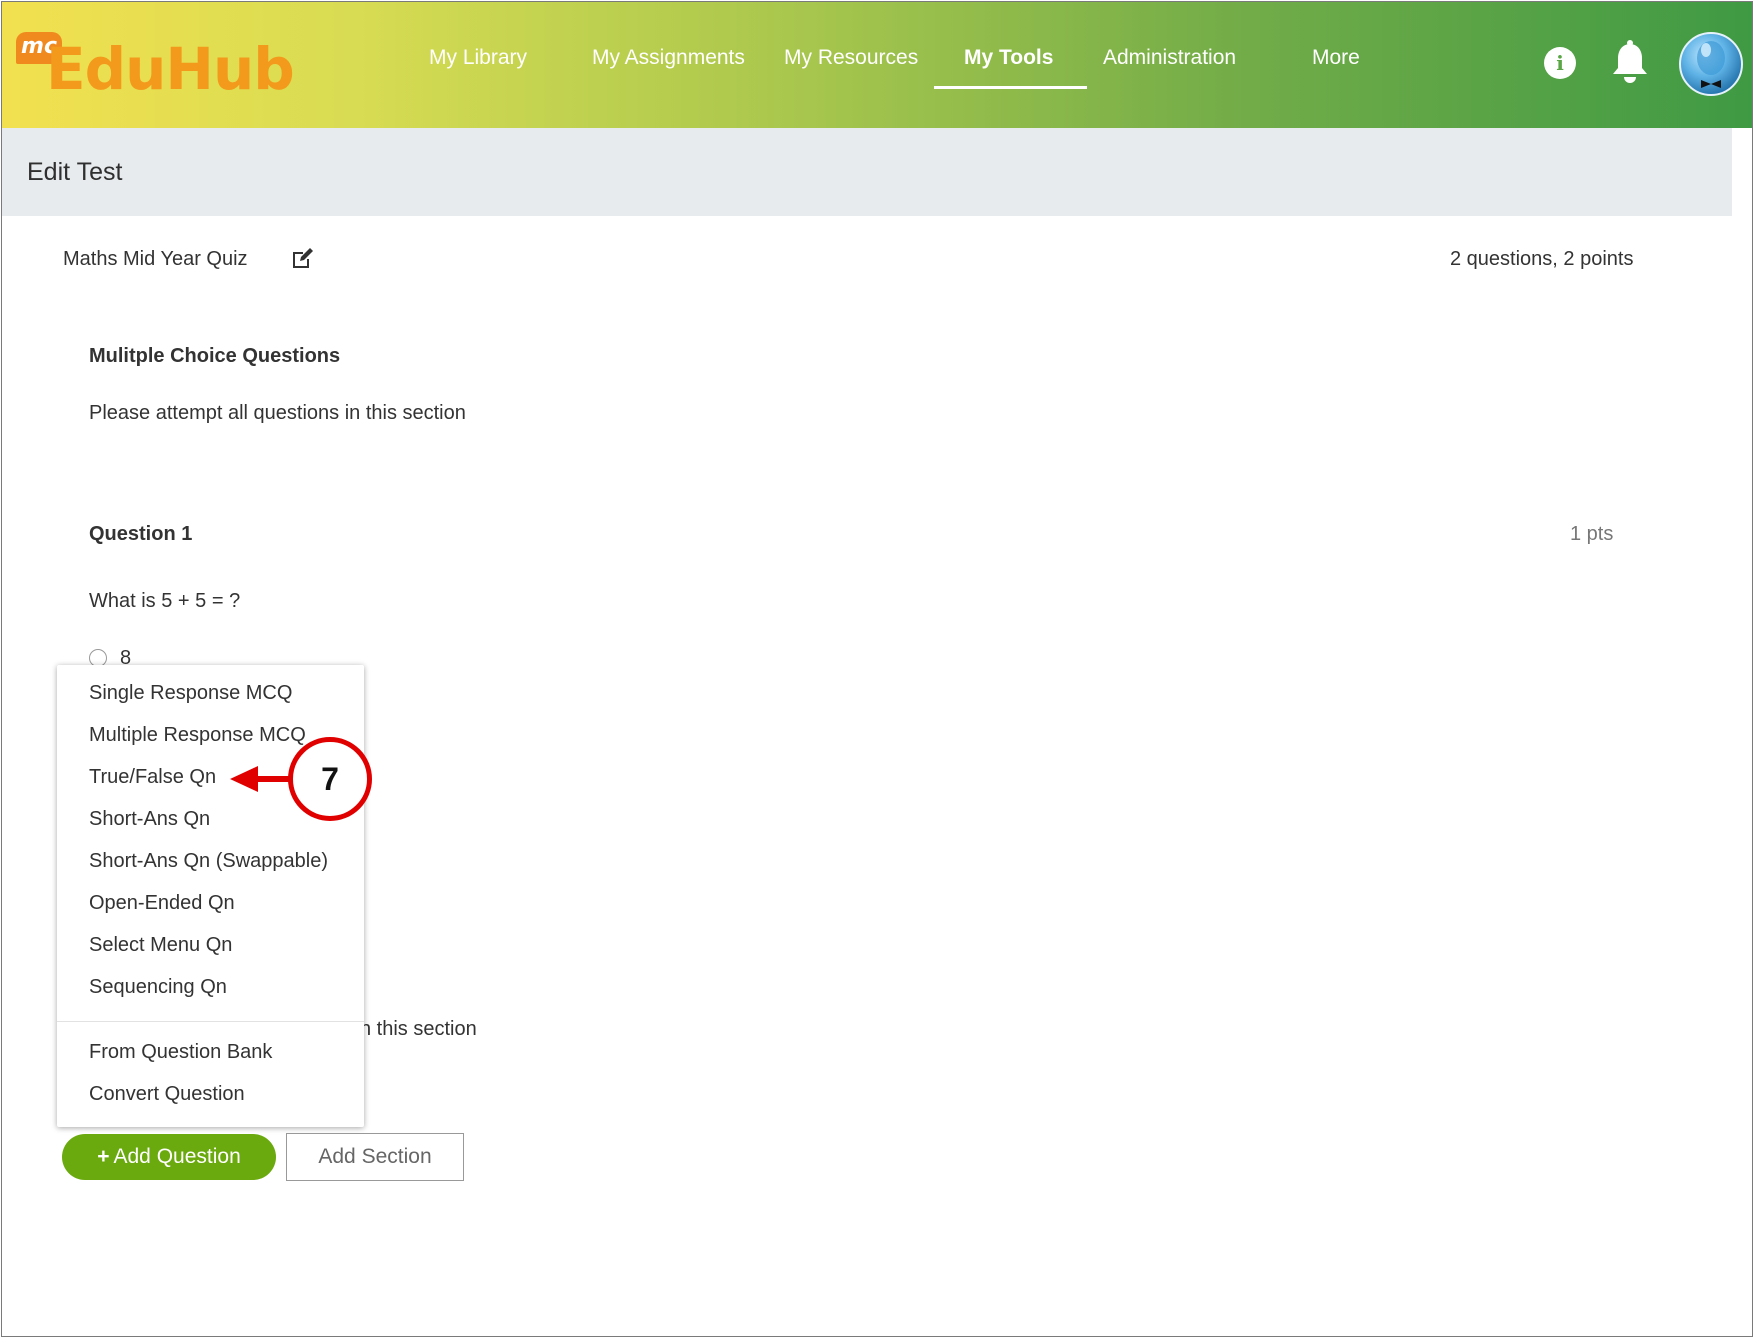 Image resolution: width=1756 pixels, height=1340 pixels. I want to click on add-question-label: Add Question, so click(177, 1156).